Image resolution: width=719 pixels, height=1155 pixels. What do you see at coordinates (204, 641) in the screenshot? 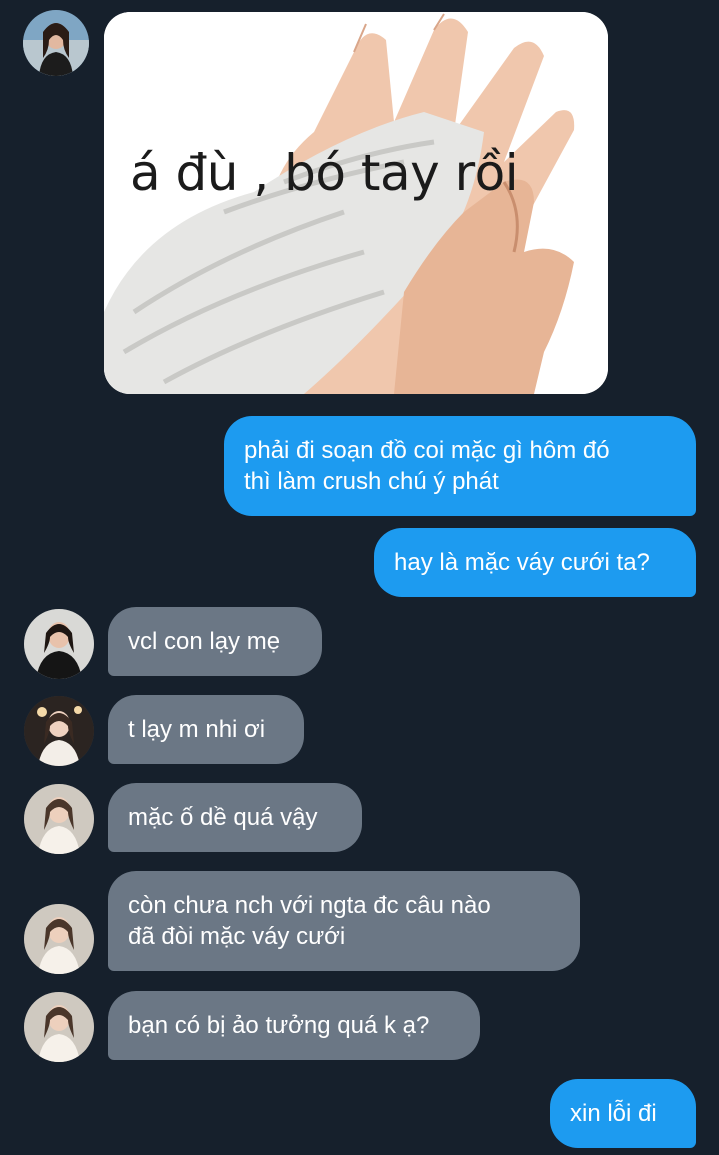
I see `message-text: vcl con lạy mẹ` at bounding box center [204, 641].